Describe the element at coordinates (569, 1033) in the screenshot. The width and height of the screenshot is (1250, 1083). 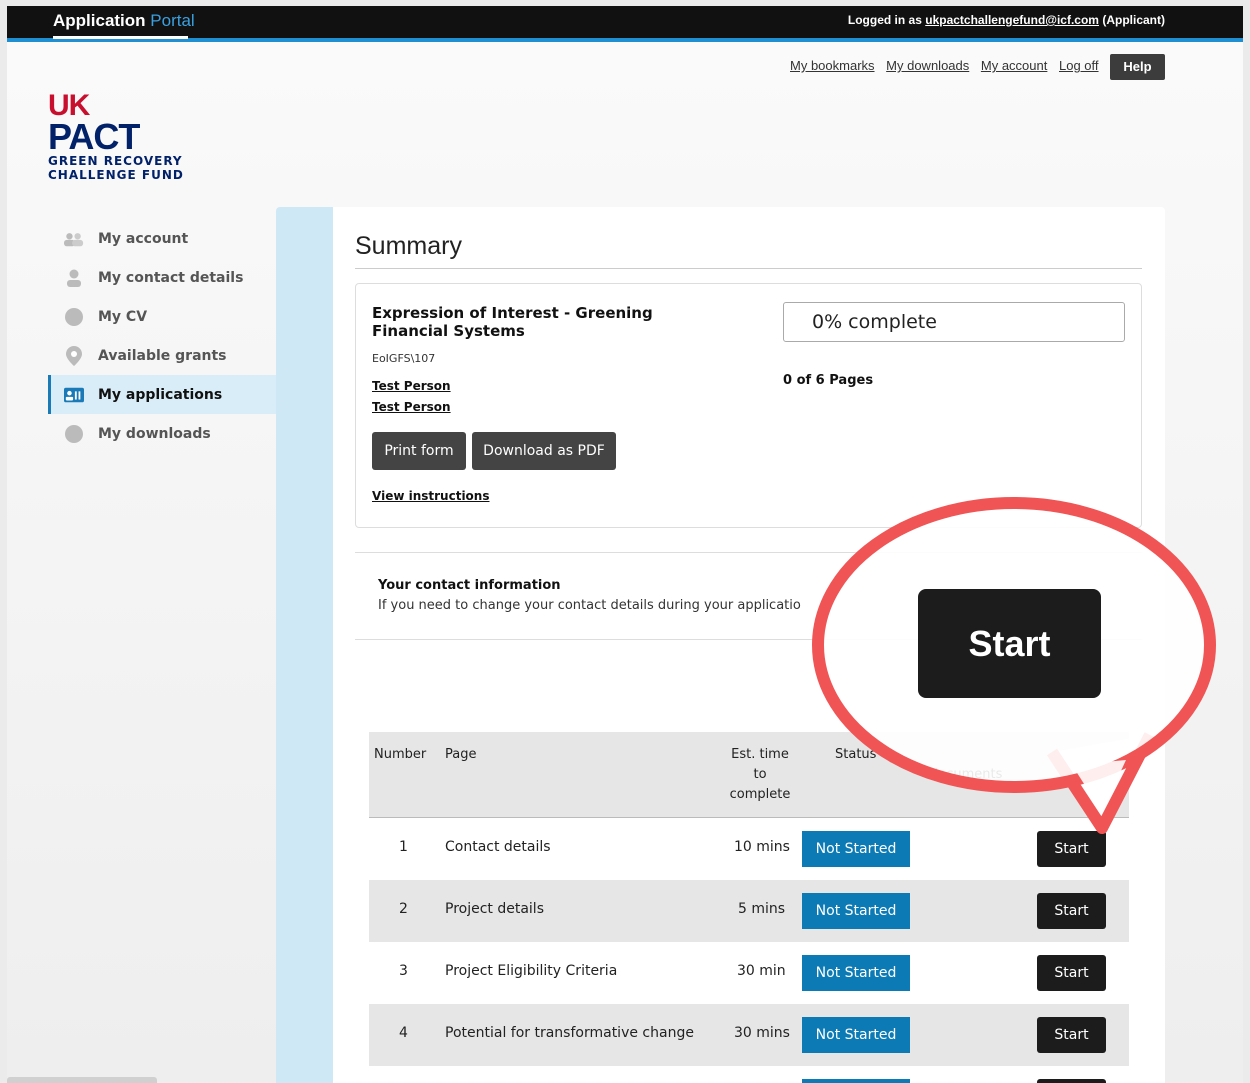
I see `row-page: Potential for transformative change` at that location.